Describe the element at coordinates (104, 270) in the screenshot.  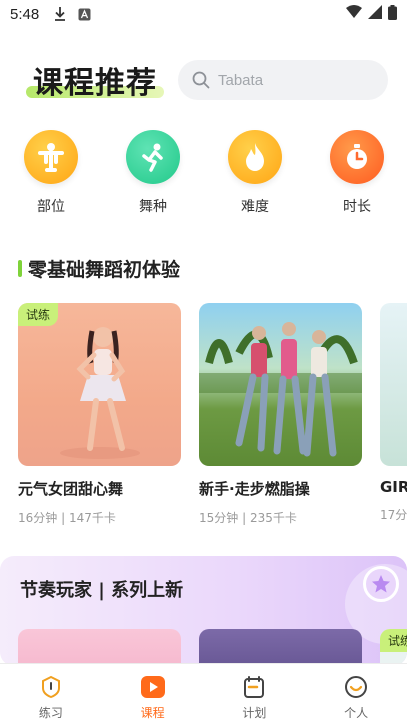
I see `section-title: 零基础舞蹈初体验` at that location.